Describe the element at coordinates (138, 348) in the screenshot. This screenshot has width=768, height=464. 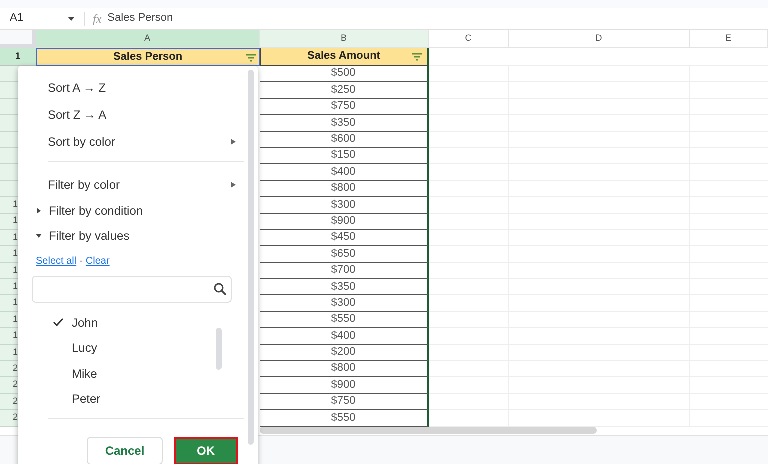
I see `value-option: Lucy` at that location.